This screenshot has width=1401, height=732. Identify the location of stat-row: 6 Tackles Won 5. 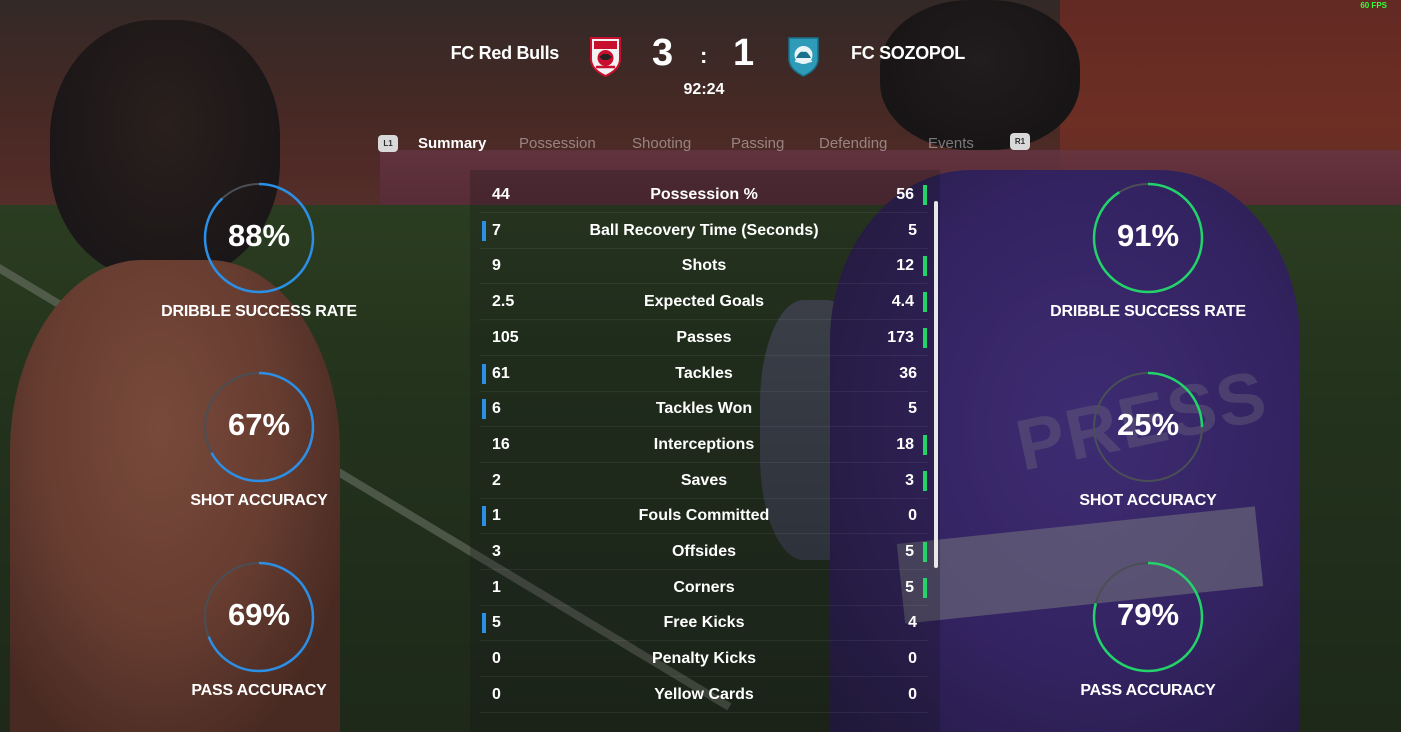
(704, 409).